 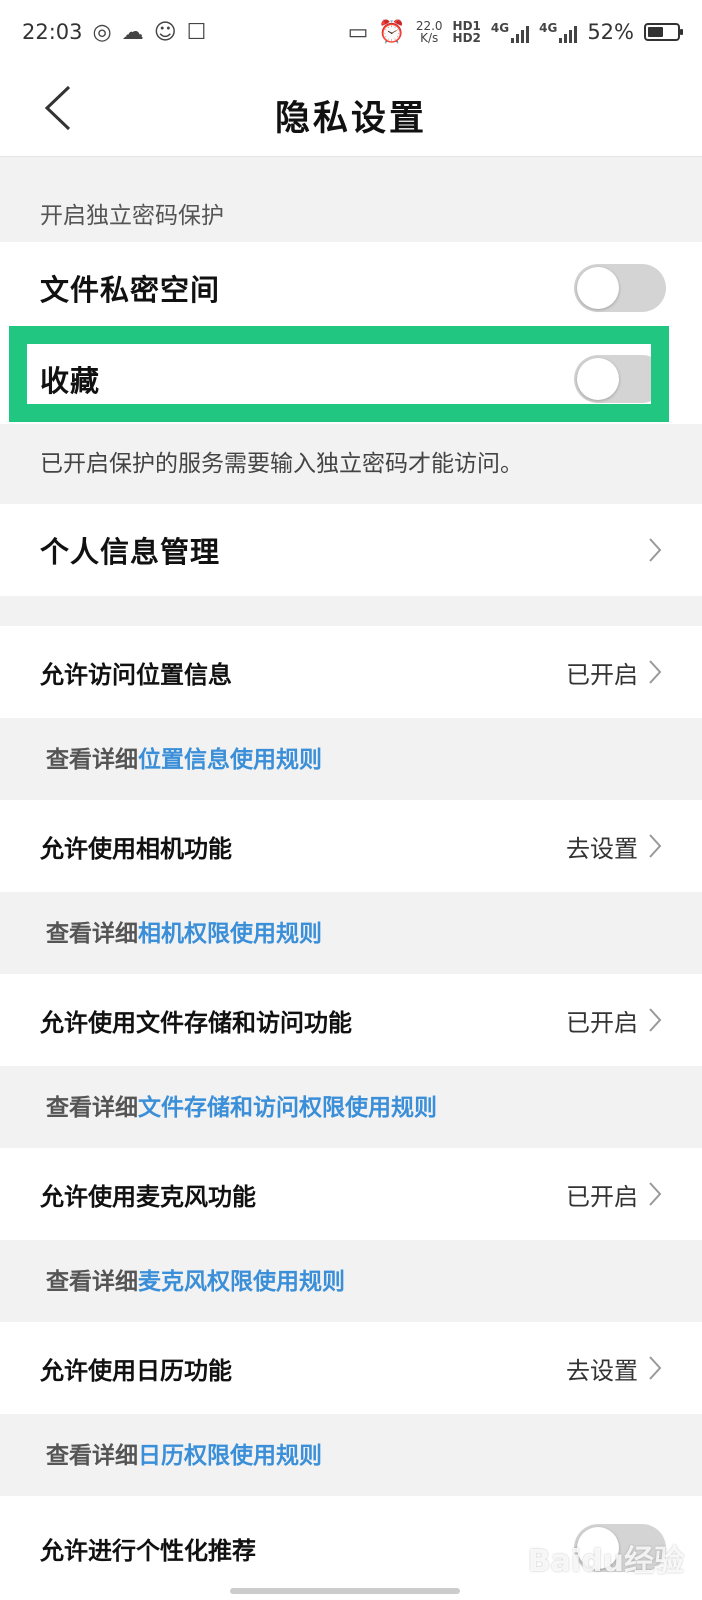 I want to click on screenshot-icon: ☐, so click(x=196, y=32).